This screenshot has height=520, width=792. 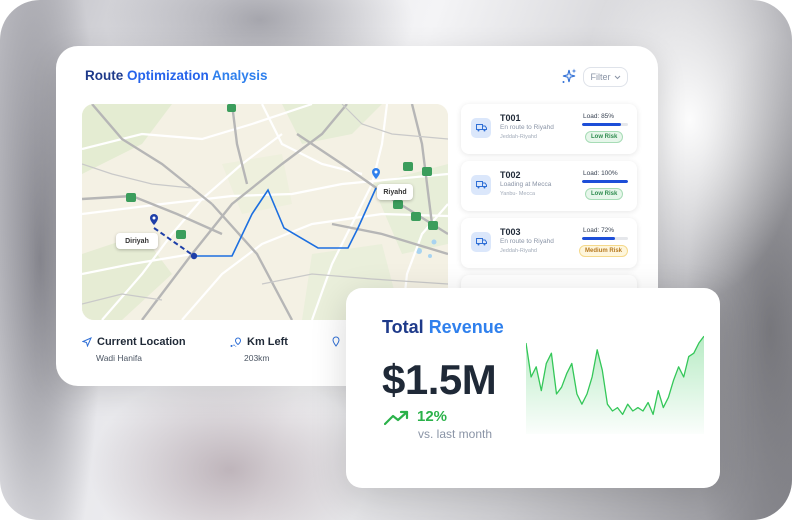 I want to click on revenue-amount: $1.5M, so click(x=439, y=379).